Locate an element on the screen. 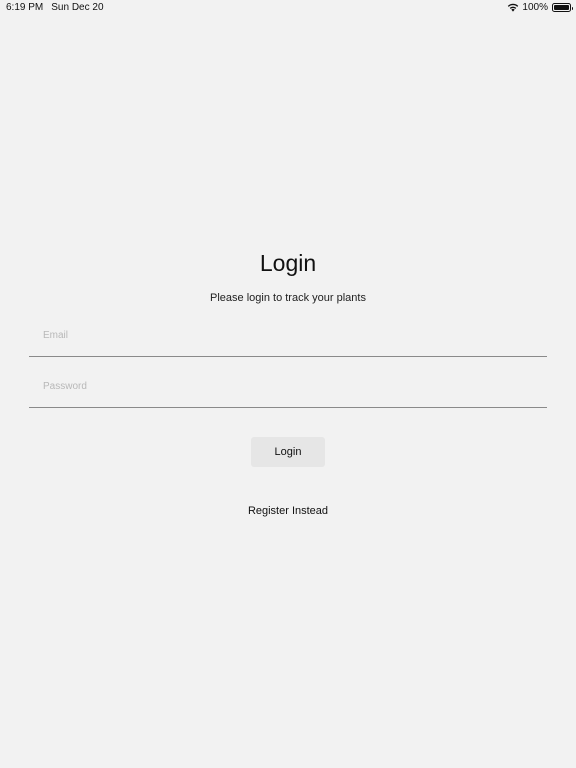 This screenshot has height=768, width=576. status-left: 6:19 PM Sun Dec 20 is located at coordinates (55, 7).